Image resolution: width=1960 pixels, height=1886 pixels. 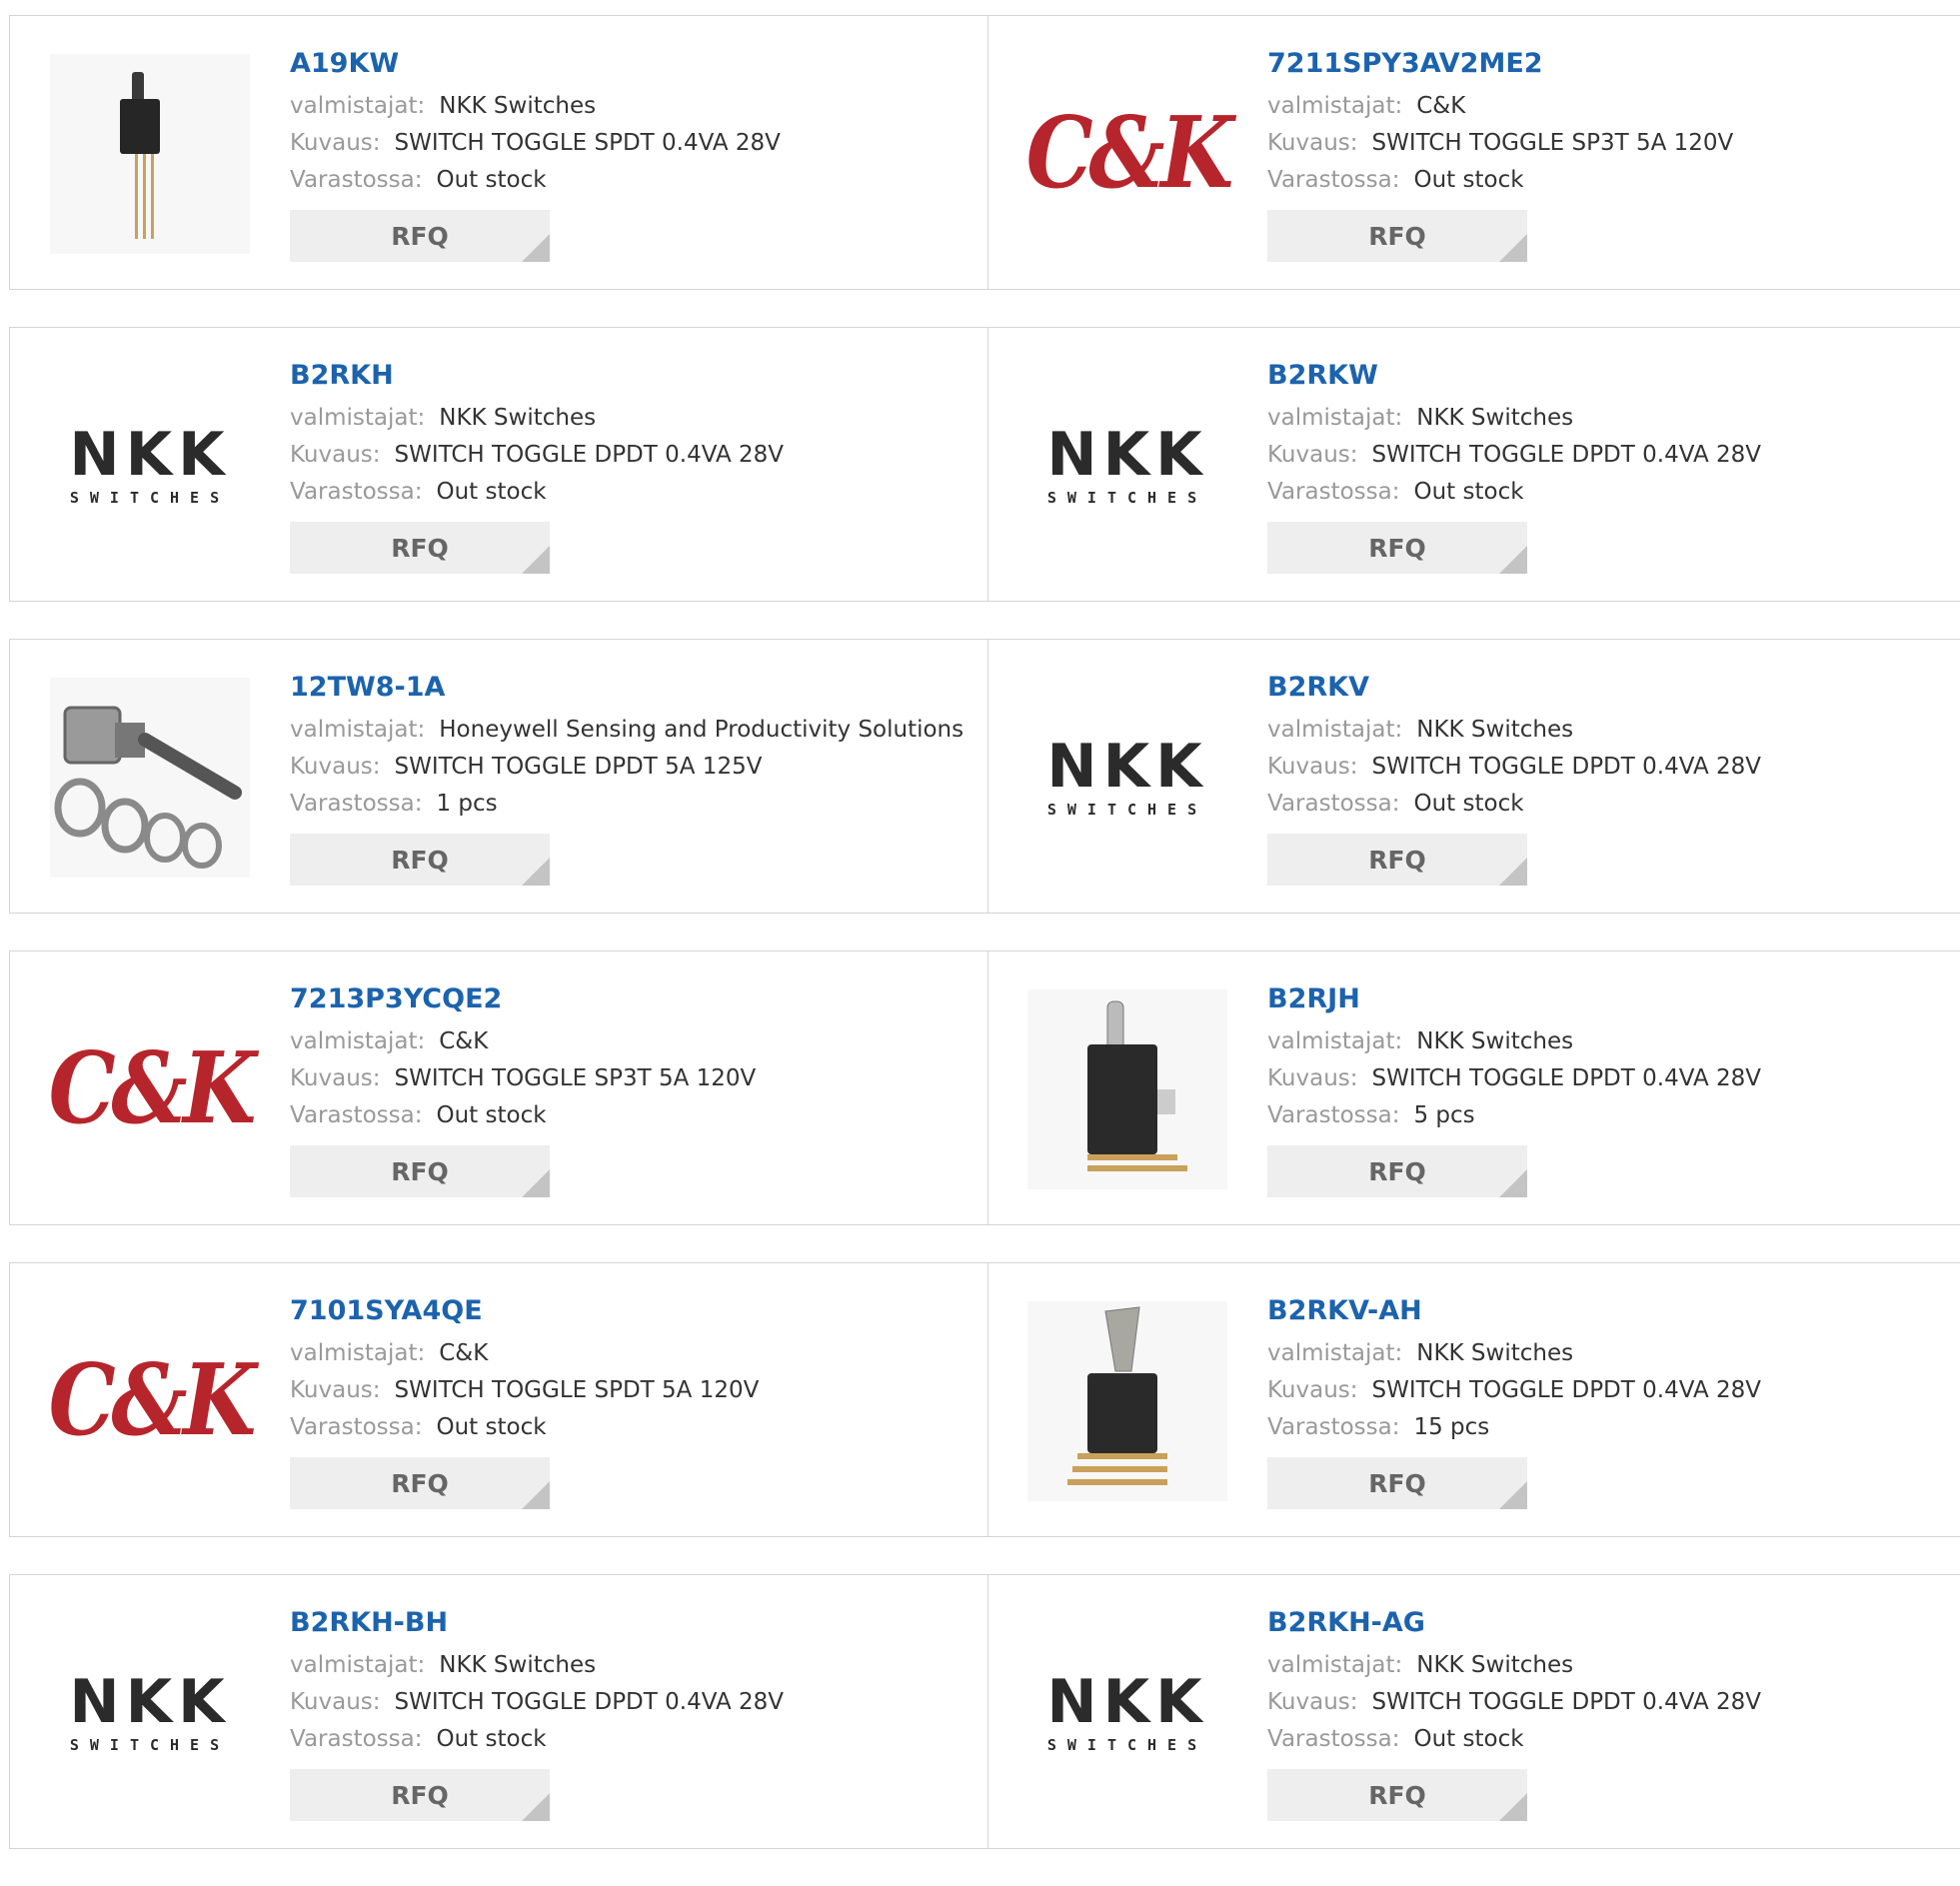 I want to click on description-value: SWITCH TOGGLE SPDT 0.4VA 28V, so click(x=588, y=143).